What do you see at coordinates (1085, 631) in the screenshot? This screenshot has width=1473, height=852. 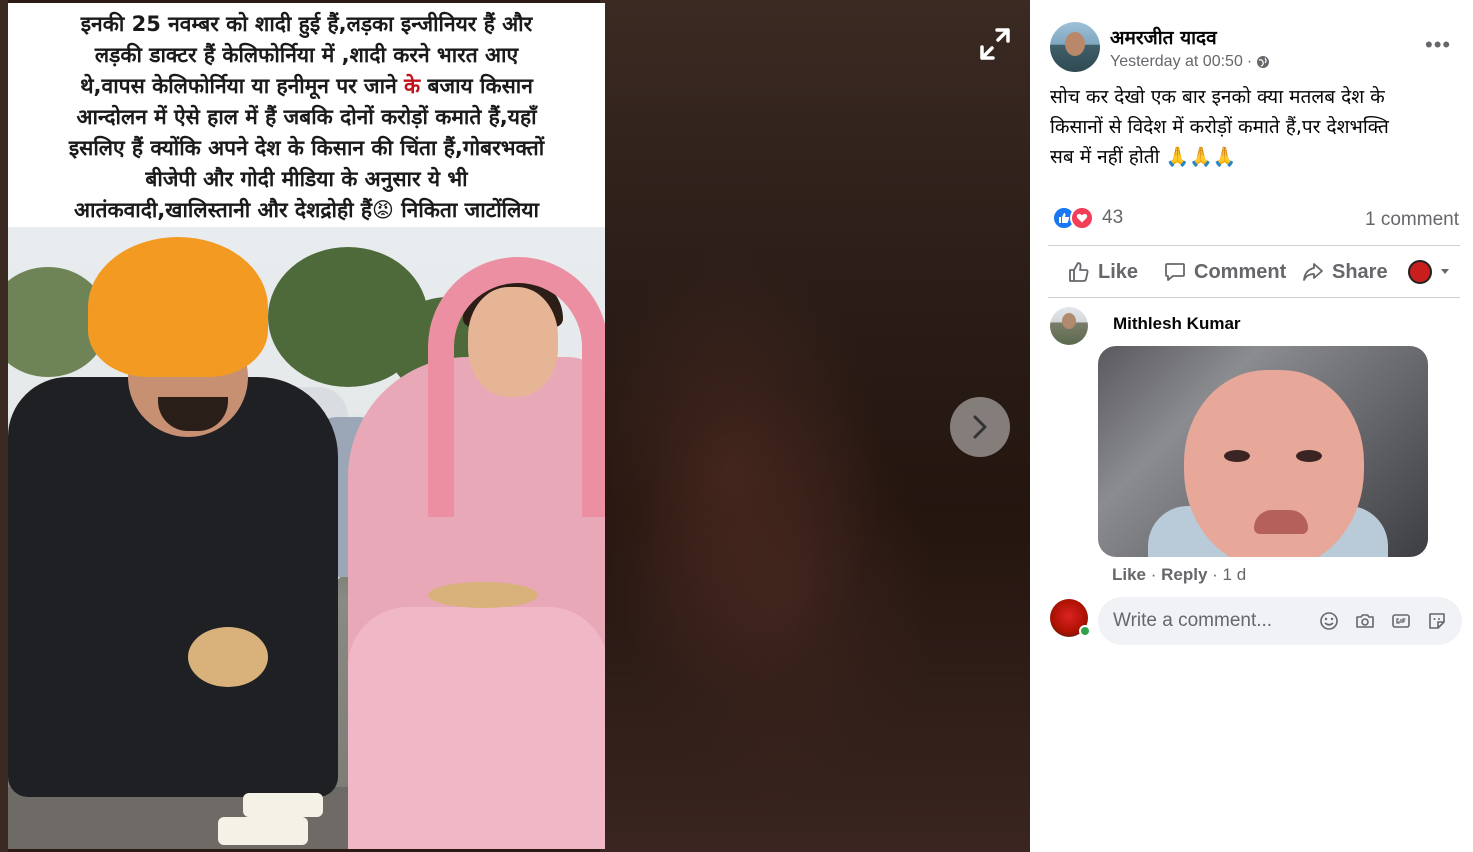 I see `online-indicator` at bounding box center [1085, 631].